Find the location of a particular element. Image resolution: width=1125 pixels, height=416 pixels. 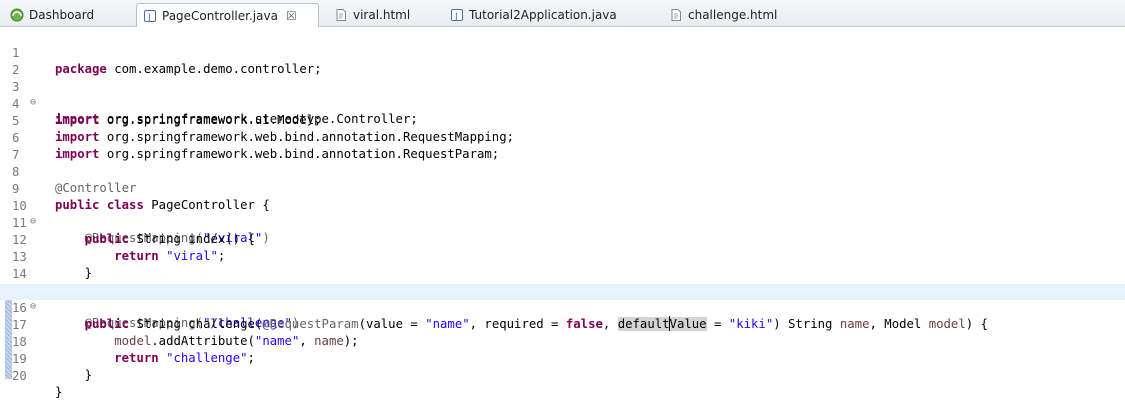

code-line: 13 } is located at coordinates (562, 256).